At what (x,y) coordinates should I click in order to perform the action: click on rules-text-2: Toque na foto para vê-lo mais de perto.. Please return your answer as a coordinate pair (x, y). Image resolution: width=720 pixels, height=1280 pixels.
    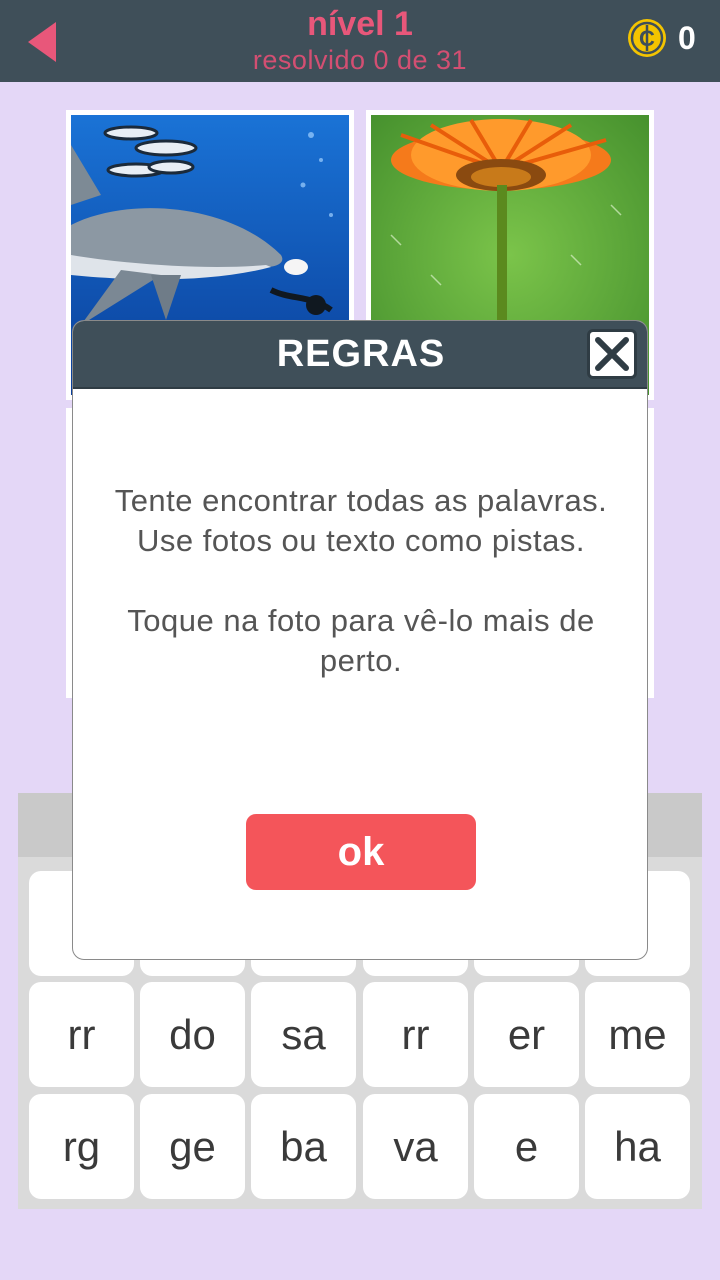
    Looking at the image, I should click on (361, 640).